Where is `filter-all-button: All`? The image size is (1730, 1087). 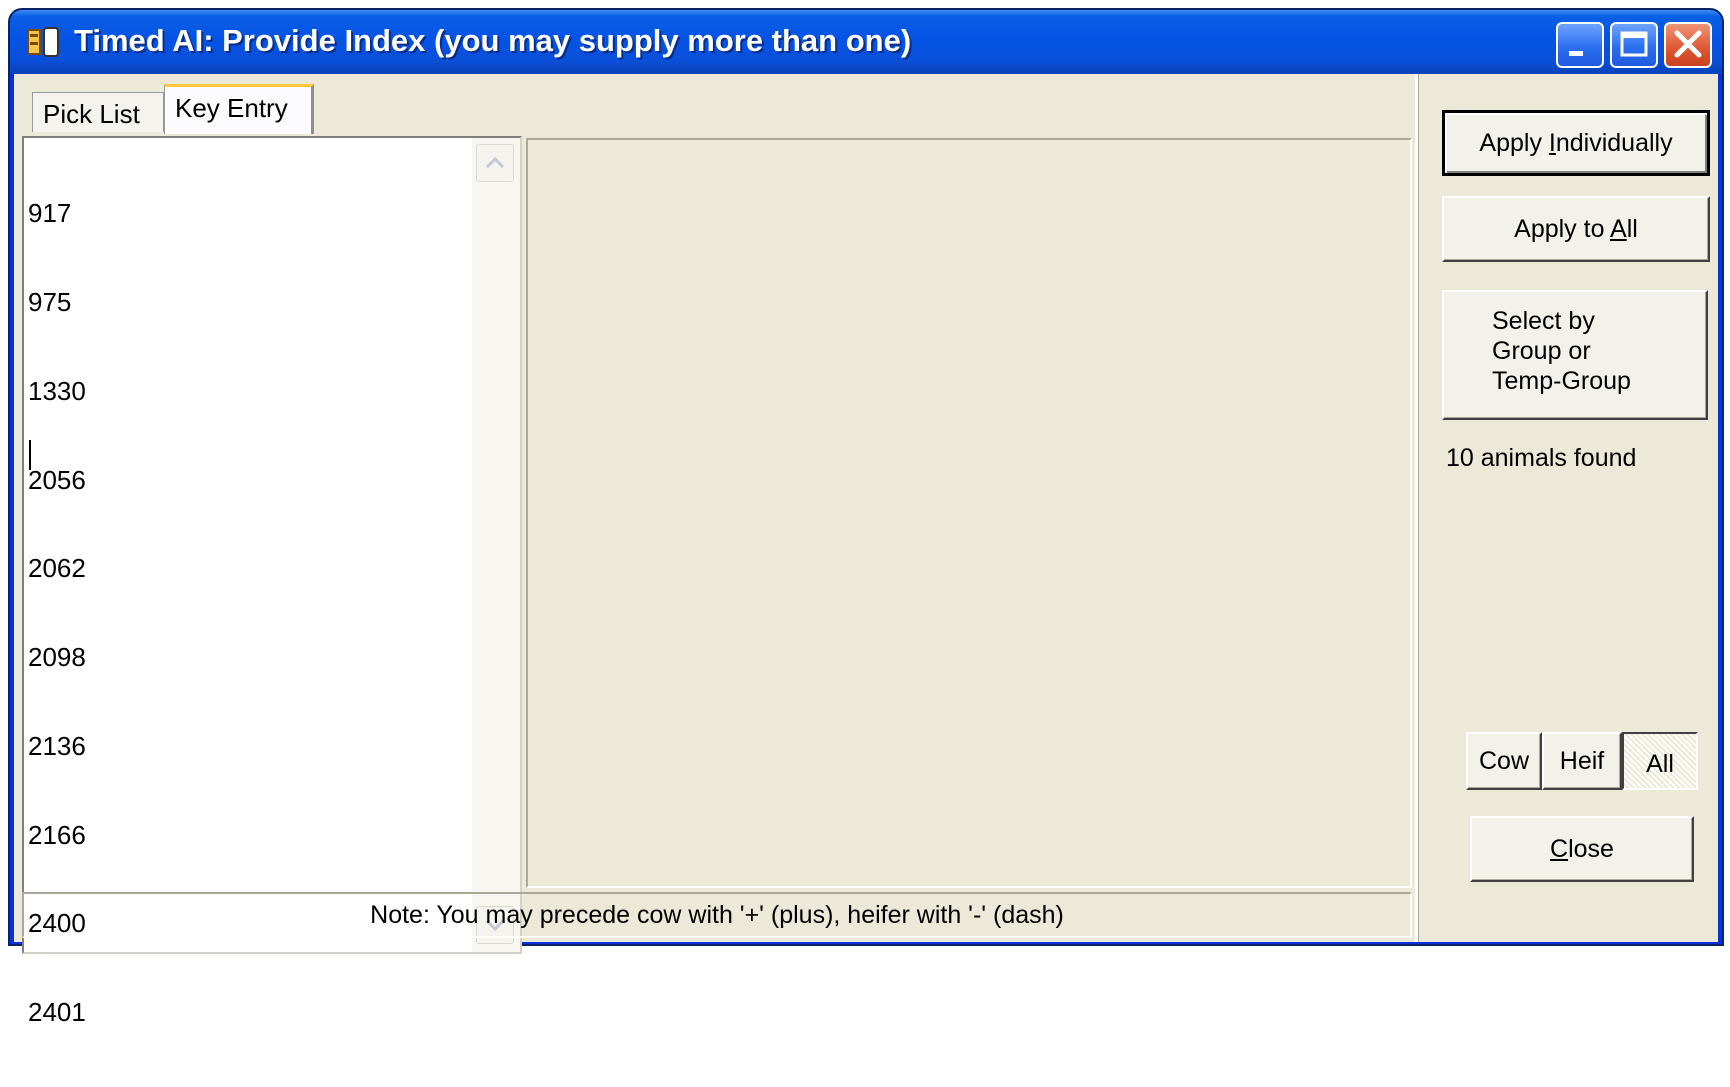
filter-all-button: All is located at coordinates (1660, 761).